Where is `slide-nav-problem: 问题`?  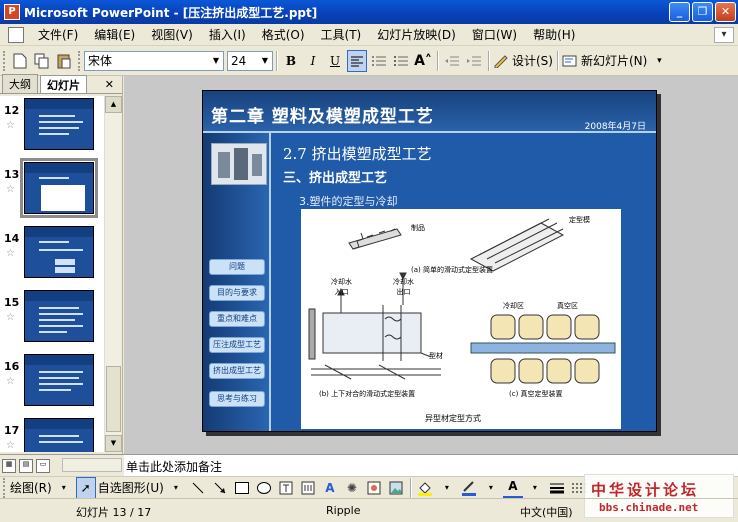 slide-nav-problem: 问题 is located at coordinates (237, 267).